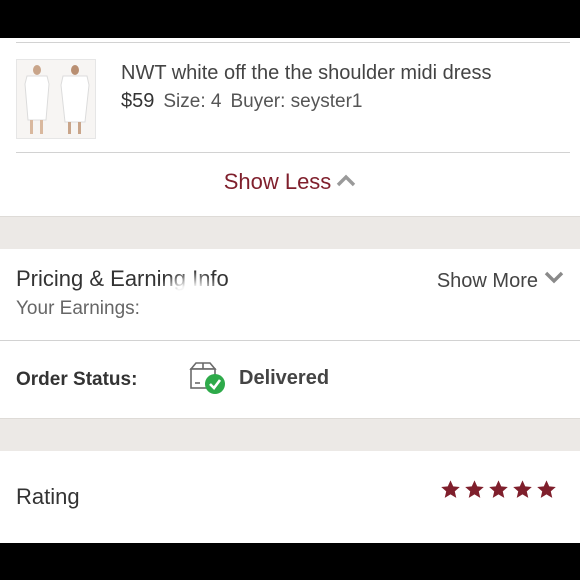 The image size is (580, 580). Describe the element at coordinates (296, 101) in the screenshot. I see `item-buyer: Buyer: seyster1` at that location.